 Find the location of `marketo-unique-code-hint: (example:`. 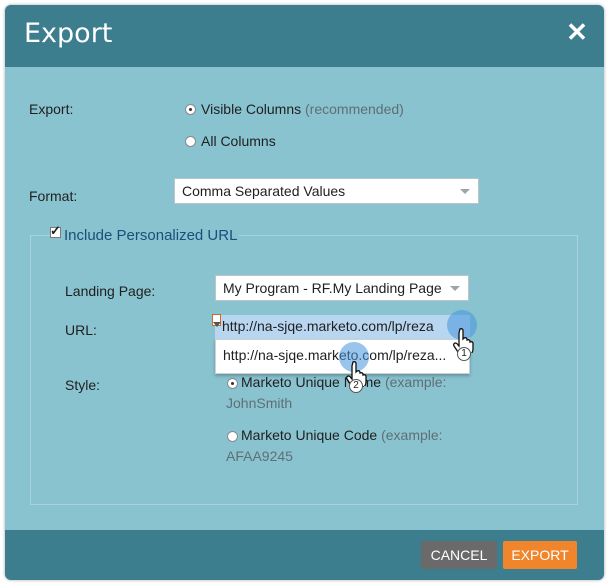

marketo-unique-code-hint: (example: is located at coordinates (412, 435).